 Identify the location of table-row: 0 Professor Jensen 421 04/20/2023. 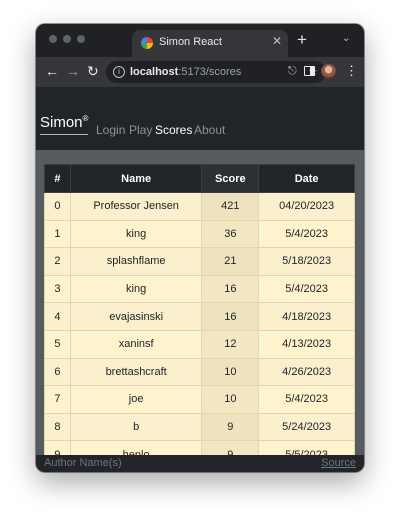
(199, 206).